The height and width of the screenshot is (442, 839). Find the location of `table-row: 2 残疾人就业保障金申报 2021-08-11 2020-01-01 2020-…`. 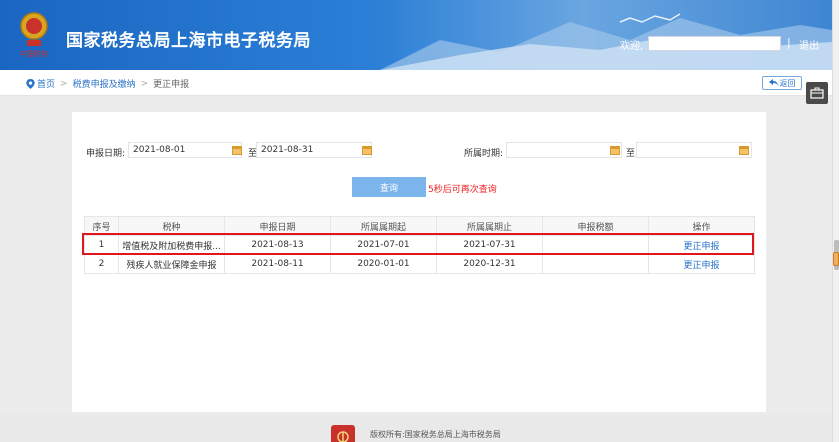

table-row: 2 残疾人就业保障金申报 2021-08-11 2020-01-01 2020-… is located at coordinates (419, 264).